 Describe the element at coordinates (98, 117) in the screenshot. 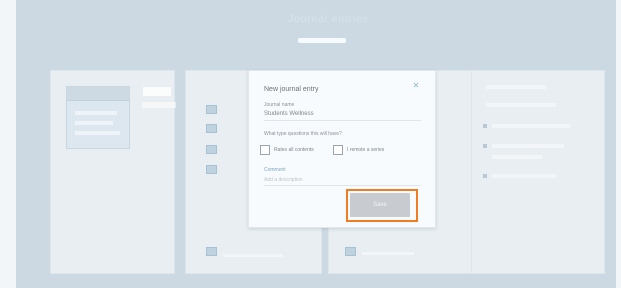

I see `thumbnail-card` at that location.